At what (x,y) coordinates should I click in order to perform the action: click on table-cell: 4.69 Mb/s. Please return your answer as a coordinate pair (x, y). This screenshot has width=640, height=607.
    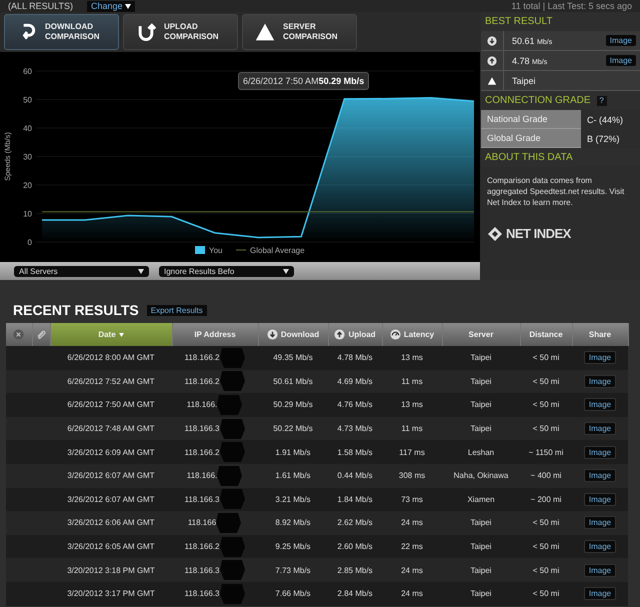
    Looking at the image, I should click on (355, 382).